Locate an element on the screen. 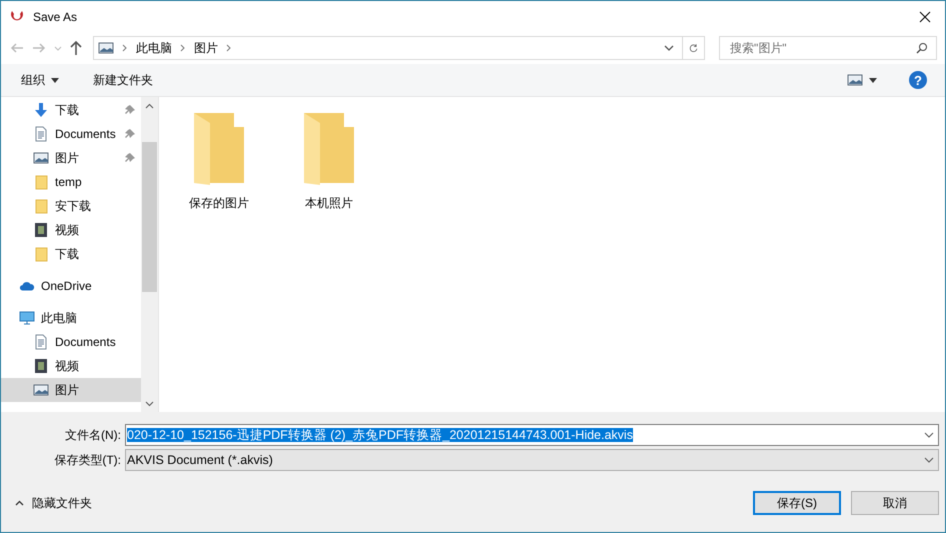  search-icon is located at coordinates (922, 48).